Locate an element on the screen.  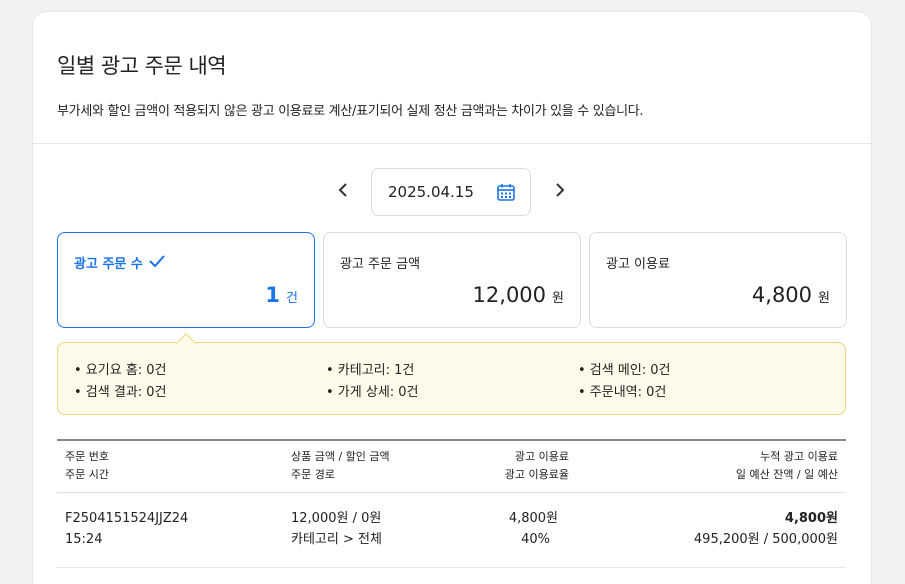
check-icon is located at coordinates (157, 261).